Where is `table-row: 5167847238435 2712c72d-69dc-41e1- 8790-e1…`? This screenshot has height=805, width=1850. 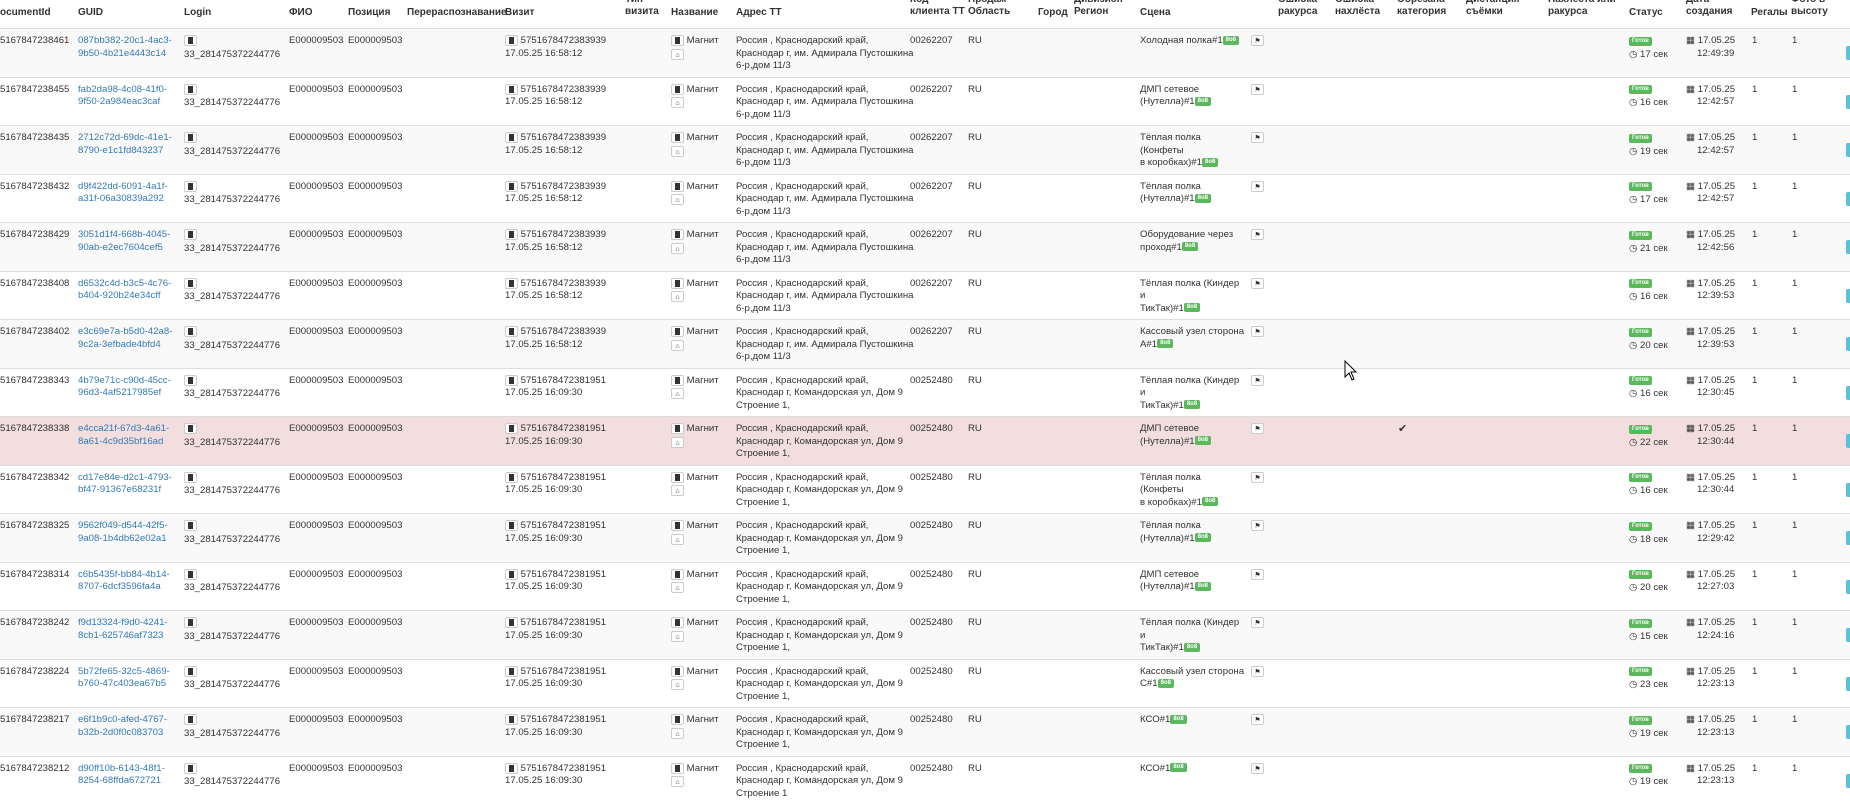 table-row: 5167847238435 2712c72d-69dc-41e1- 8790-e1… is located at coordinates (925, 149).